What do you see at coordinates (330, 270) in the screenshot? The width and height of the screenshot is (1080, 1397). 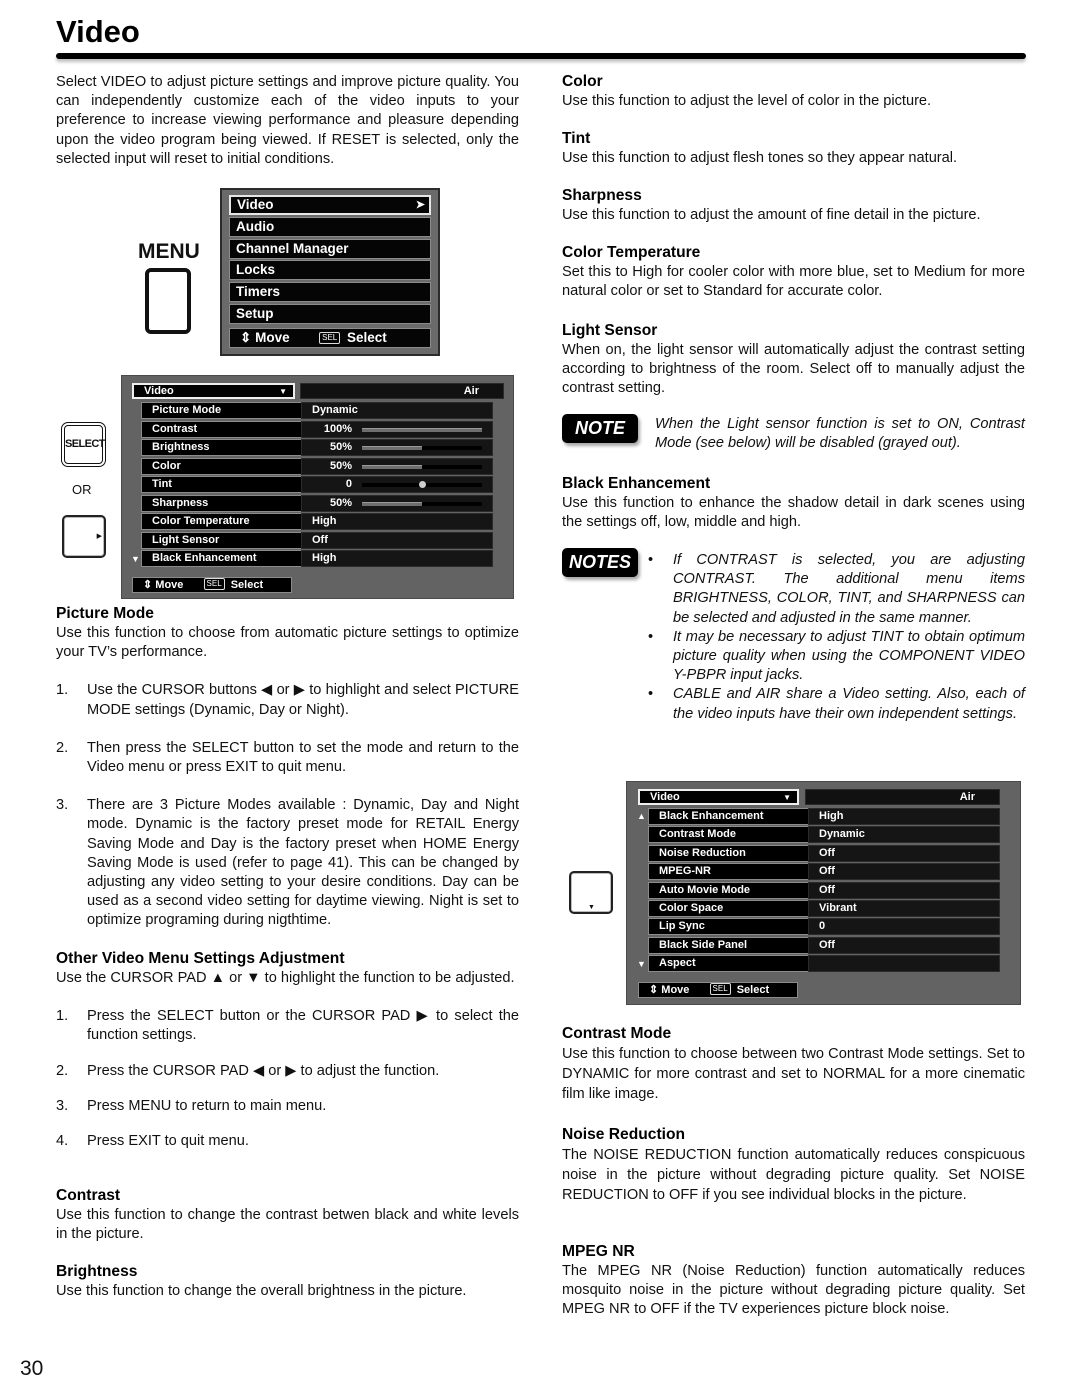 I see `main-menu-item-locks: Locks` at bounding box center [330, 270].